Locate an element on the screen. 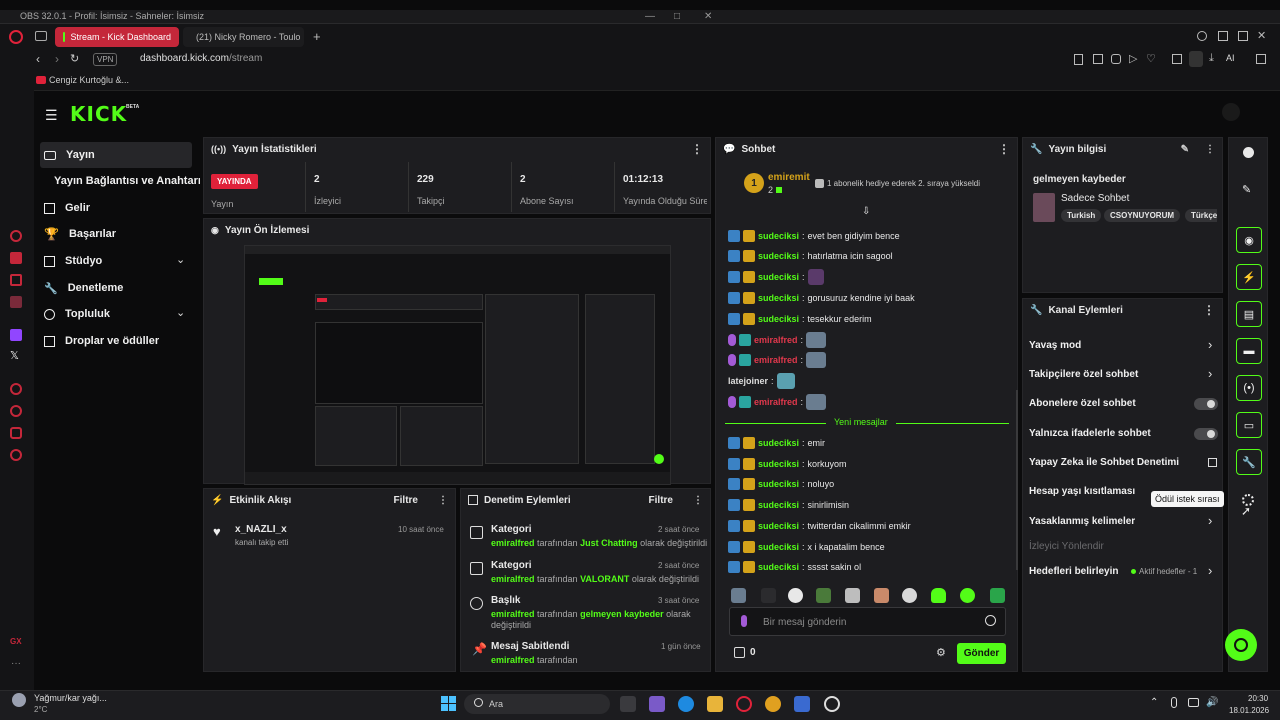 This screenshot has width=1280, height=720. sidebar-item-denetleme: 🔧 Denetleme is located at coordinates (116, 288).